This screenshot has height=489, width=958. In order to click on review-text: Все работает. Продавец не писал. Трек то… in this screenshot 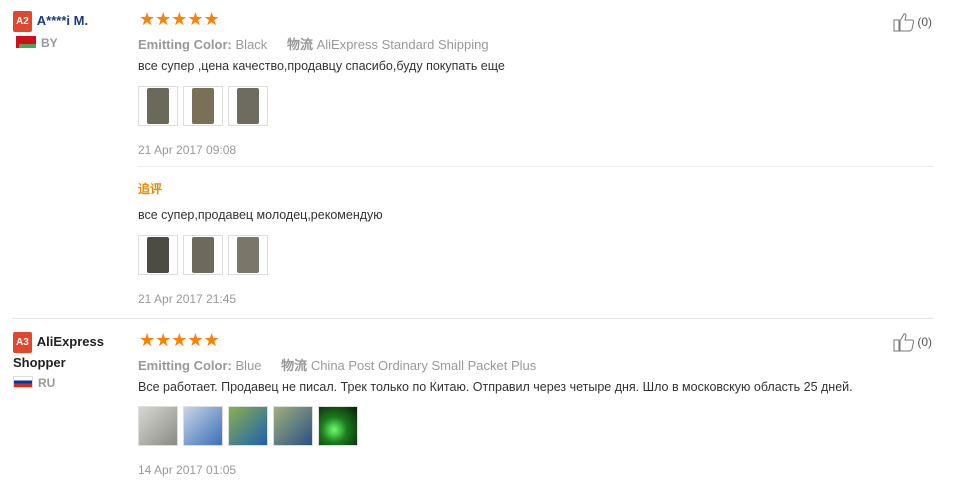, I will do `click(495, 387)`.